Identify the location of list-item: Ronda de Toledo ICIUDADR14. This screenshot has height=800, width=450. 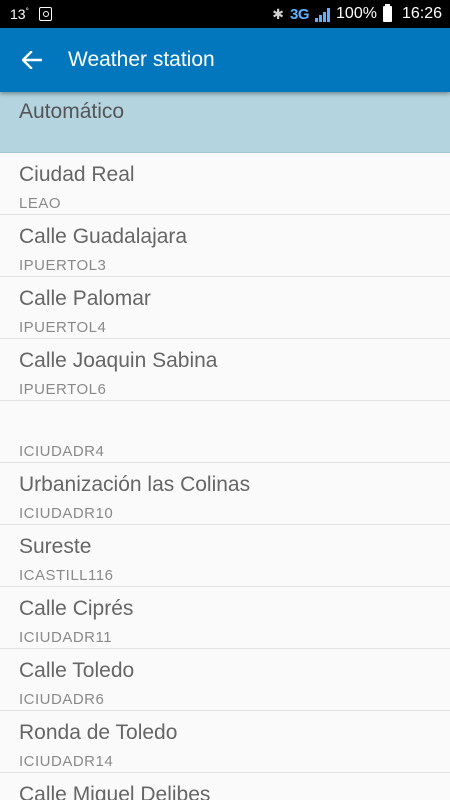
(225, 742).